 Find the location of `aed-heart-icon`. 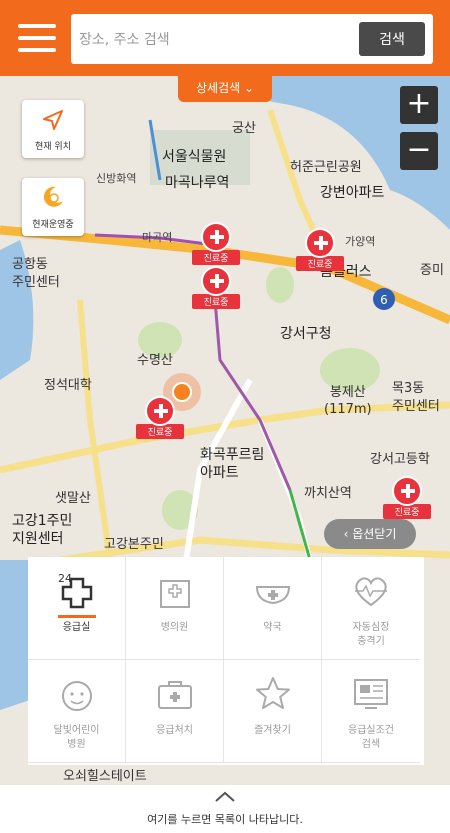

aed-heart-icon is located at coordinates (371, 592).